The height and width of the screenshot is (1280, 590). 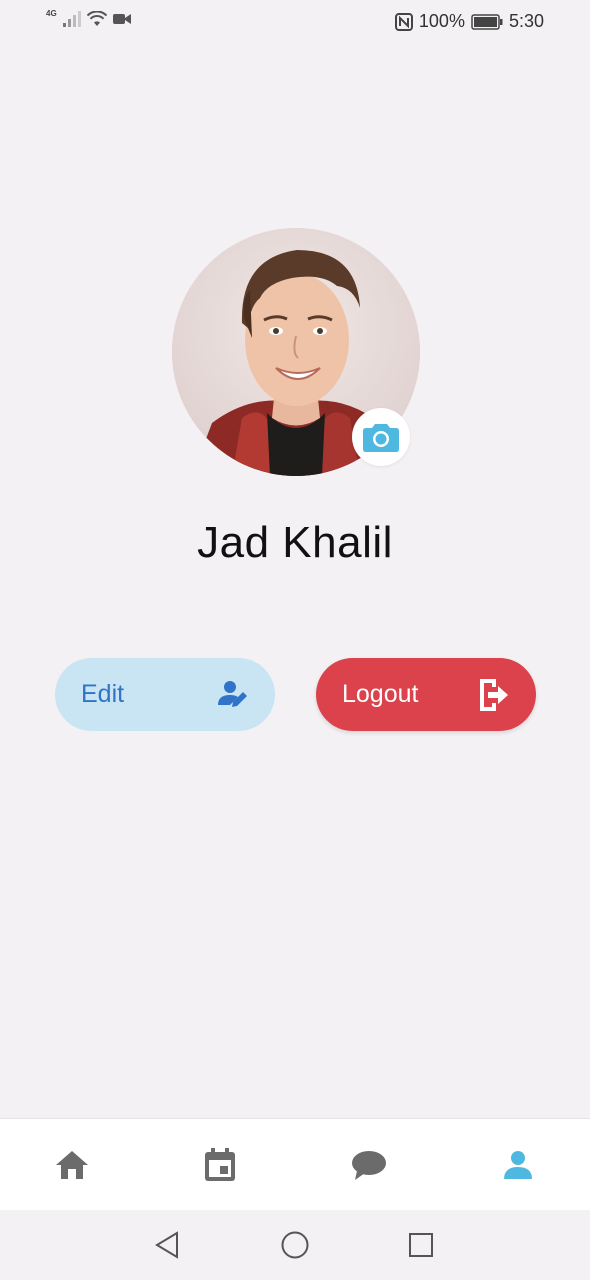 I want to click on nav-profile, so click(x=518, y=1165).